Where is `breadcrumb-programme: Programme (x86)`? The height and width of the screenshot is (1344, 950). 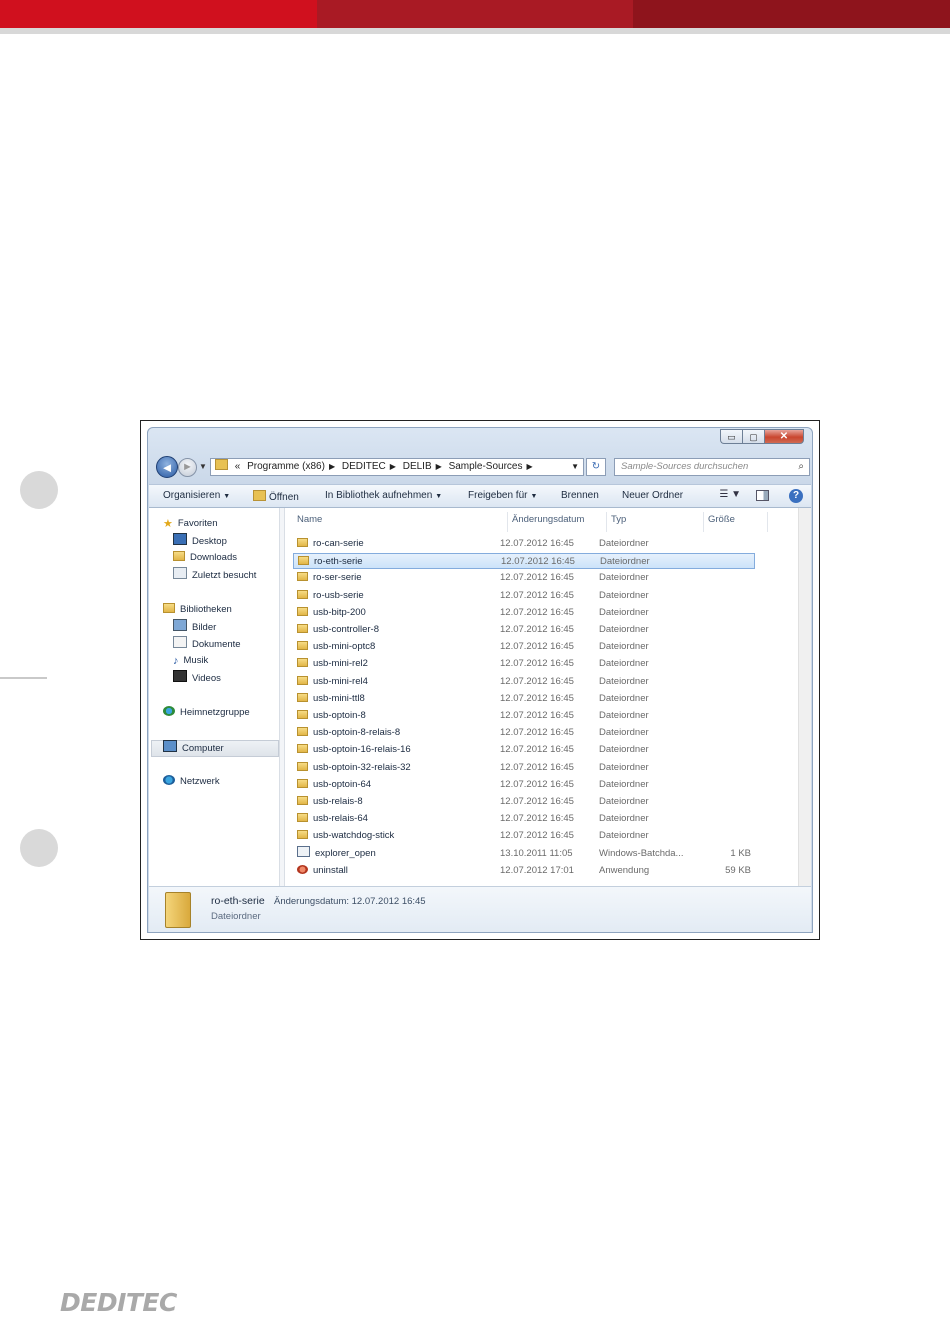
breadcrumb-programme: Programme (x86) is located at coordinates (286, 466).